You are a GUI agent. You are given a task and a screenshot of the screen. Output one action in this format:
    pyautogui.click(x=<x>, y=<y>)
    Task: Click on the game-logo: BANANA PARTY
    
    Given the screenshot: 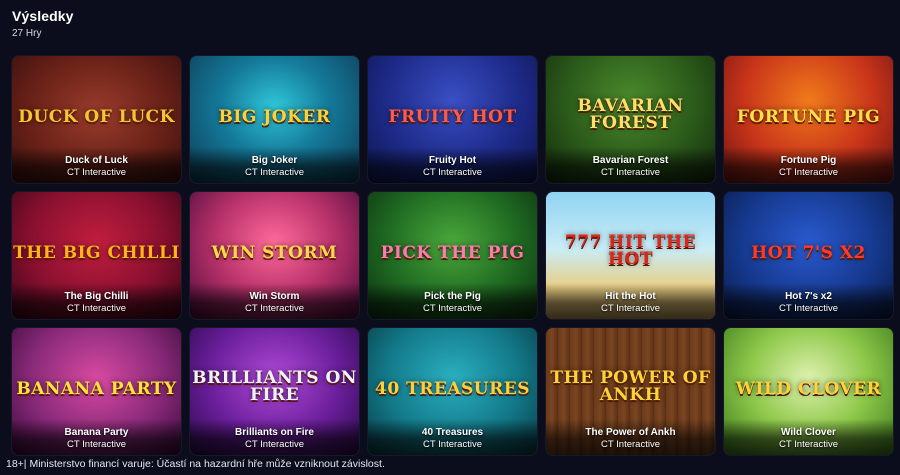 What is the action you would take?
    pyautogui.click(x=96, y=388)
    